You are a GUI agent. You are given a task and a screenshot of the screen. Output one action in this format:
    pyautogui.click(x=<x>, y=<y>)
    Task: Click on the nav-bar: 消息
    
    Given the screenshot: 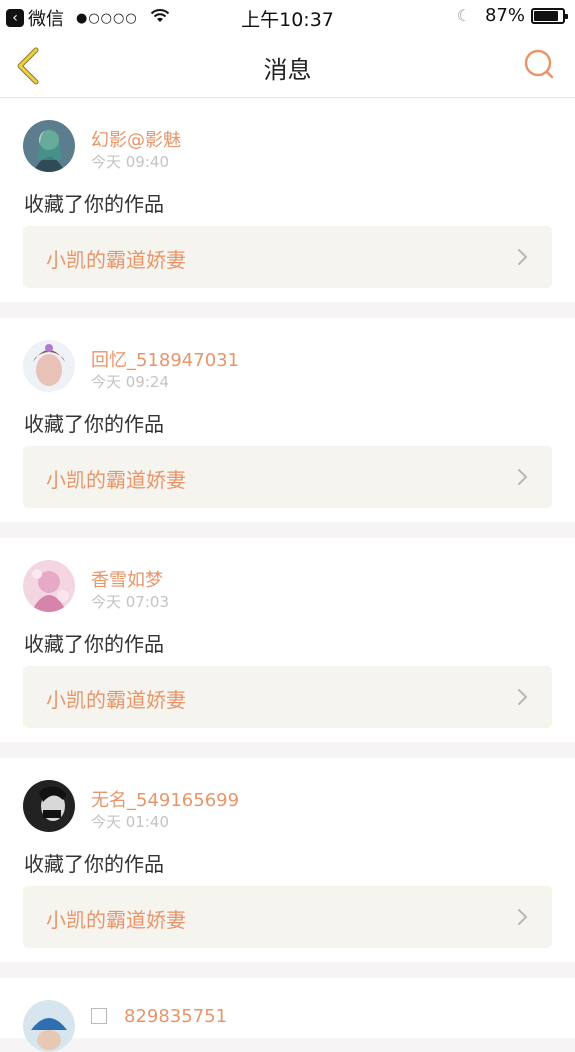 What is the action you would take?
    pyautogui.click(x=287, y=65)
    